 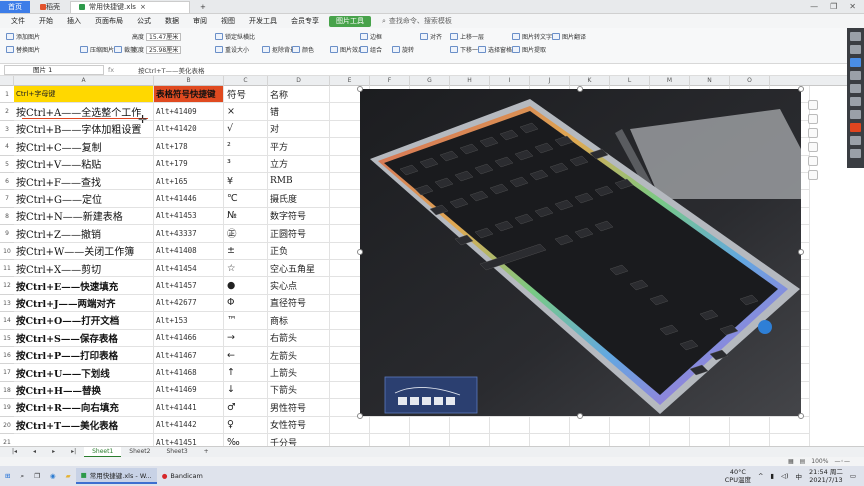 What do you see at coordinates (143, 7) in the screenshot?
I see `close-tab-icon: ×` at bounding box center [143, 7].